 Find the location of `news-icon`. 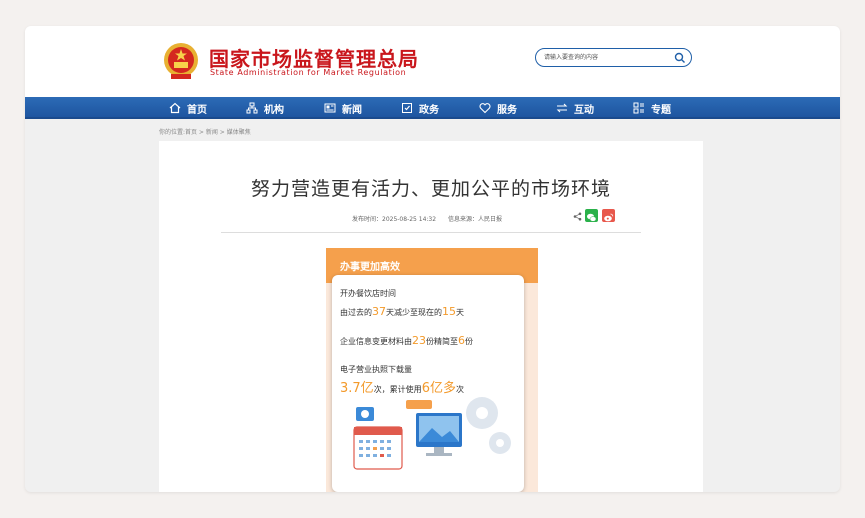

news-icon is located at coordinates (330, 108).